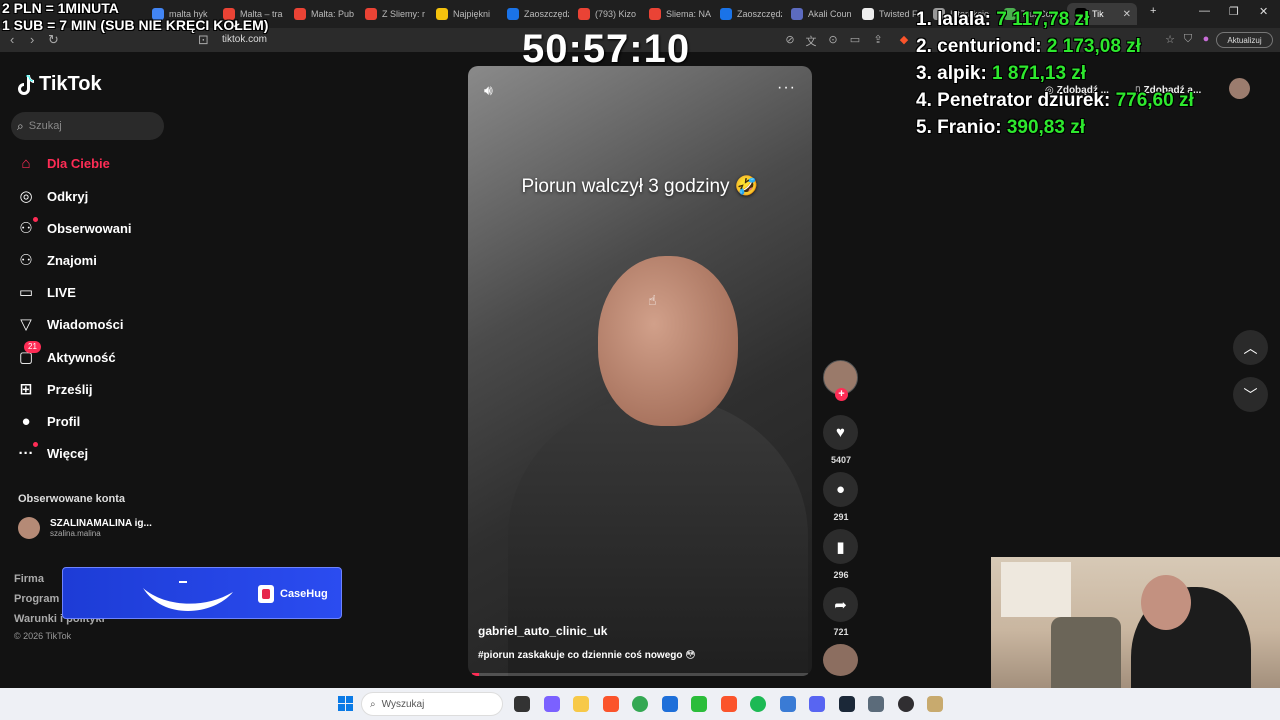 This screenshot has height=720, width=1280. Describe the element at coordinates (92, 324) in the screenshot. I see `sidebar-item-messages: ▽ Wiadomości` at that location.